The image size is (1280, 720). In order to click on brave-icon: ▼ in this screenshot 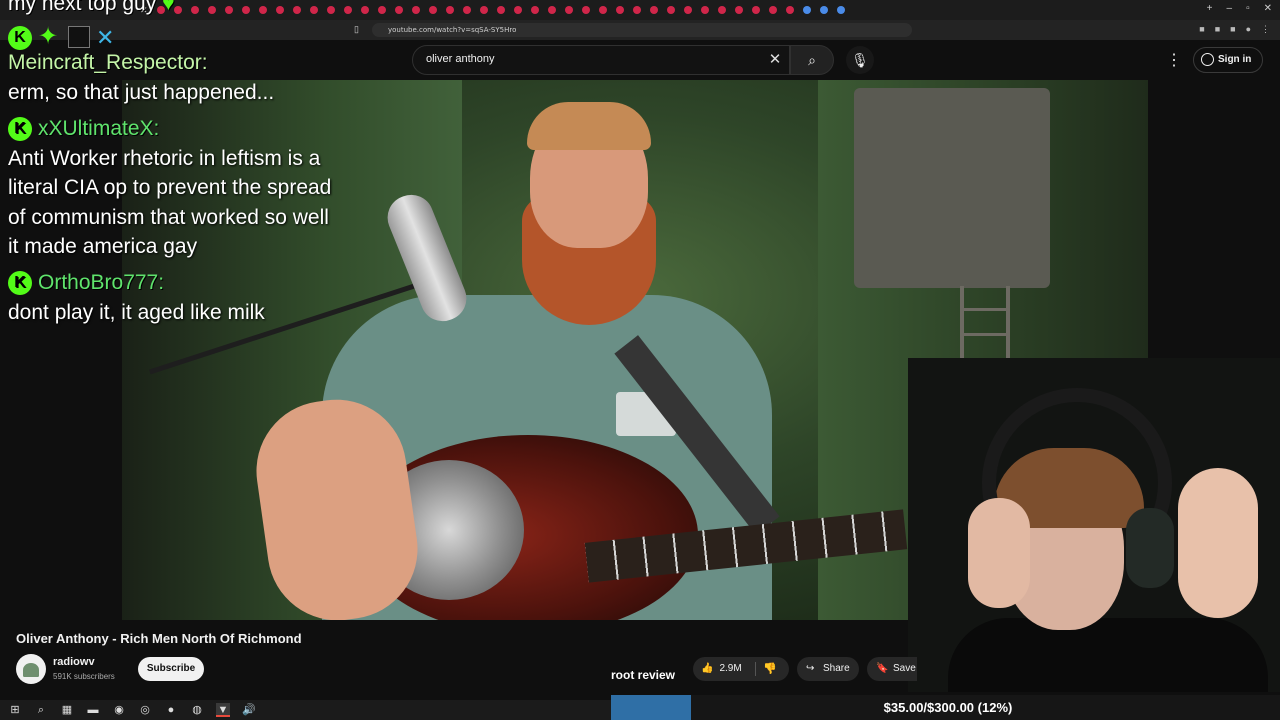, I will do `click(223, 710)`.